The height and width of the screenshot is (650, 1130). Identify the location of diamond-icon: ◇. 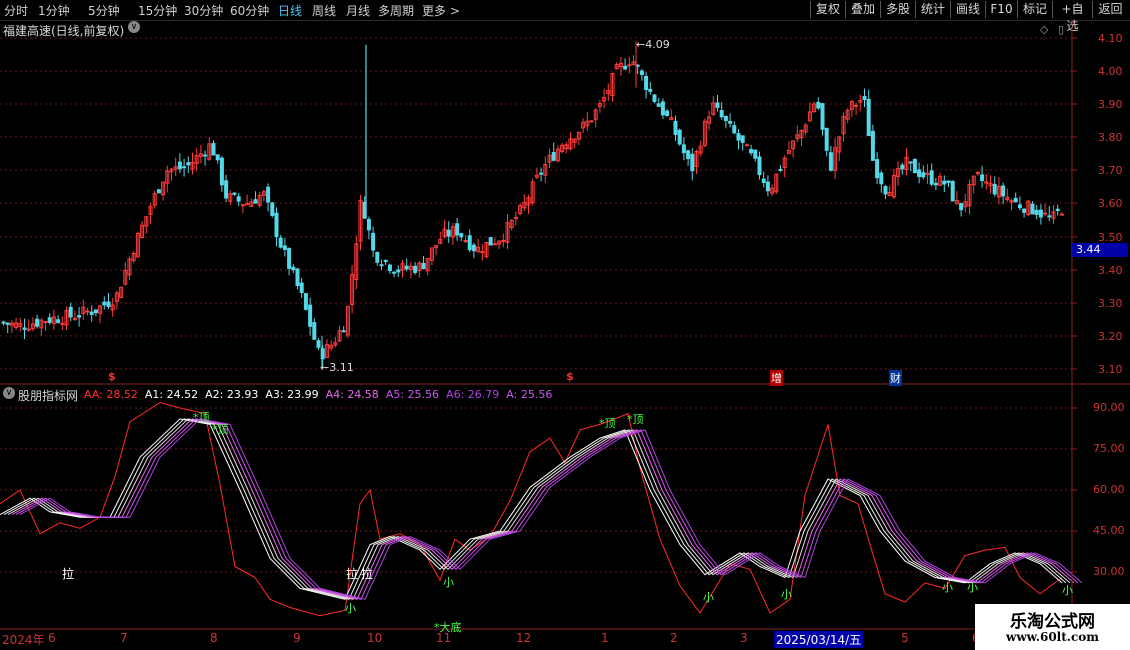
(1044, 29).